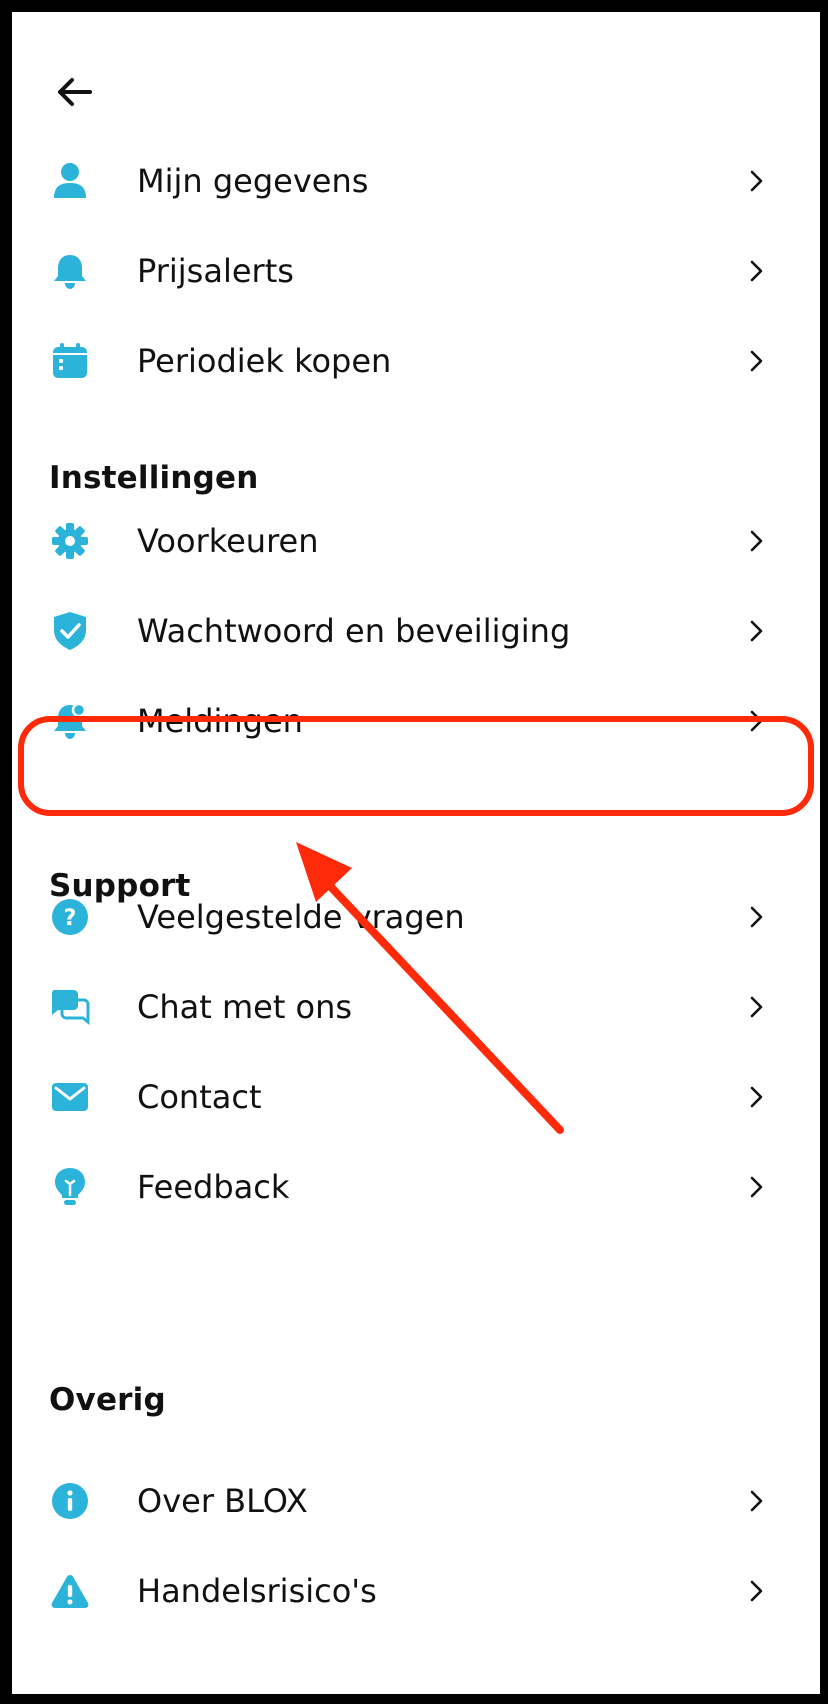 The image size is (828, 1704). I want to click on menu-item-periodiek-kopen: Periodiek kopen, so click(416, 361).